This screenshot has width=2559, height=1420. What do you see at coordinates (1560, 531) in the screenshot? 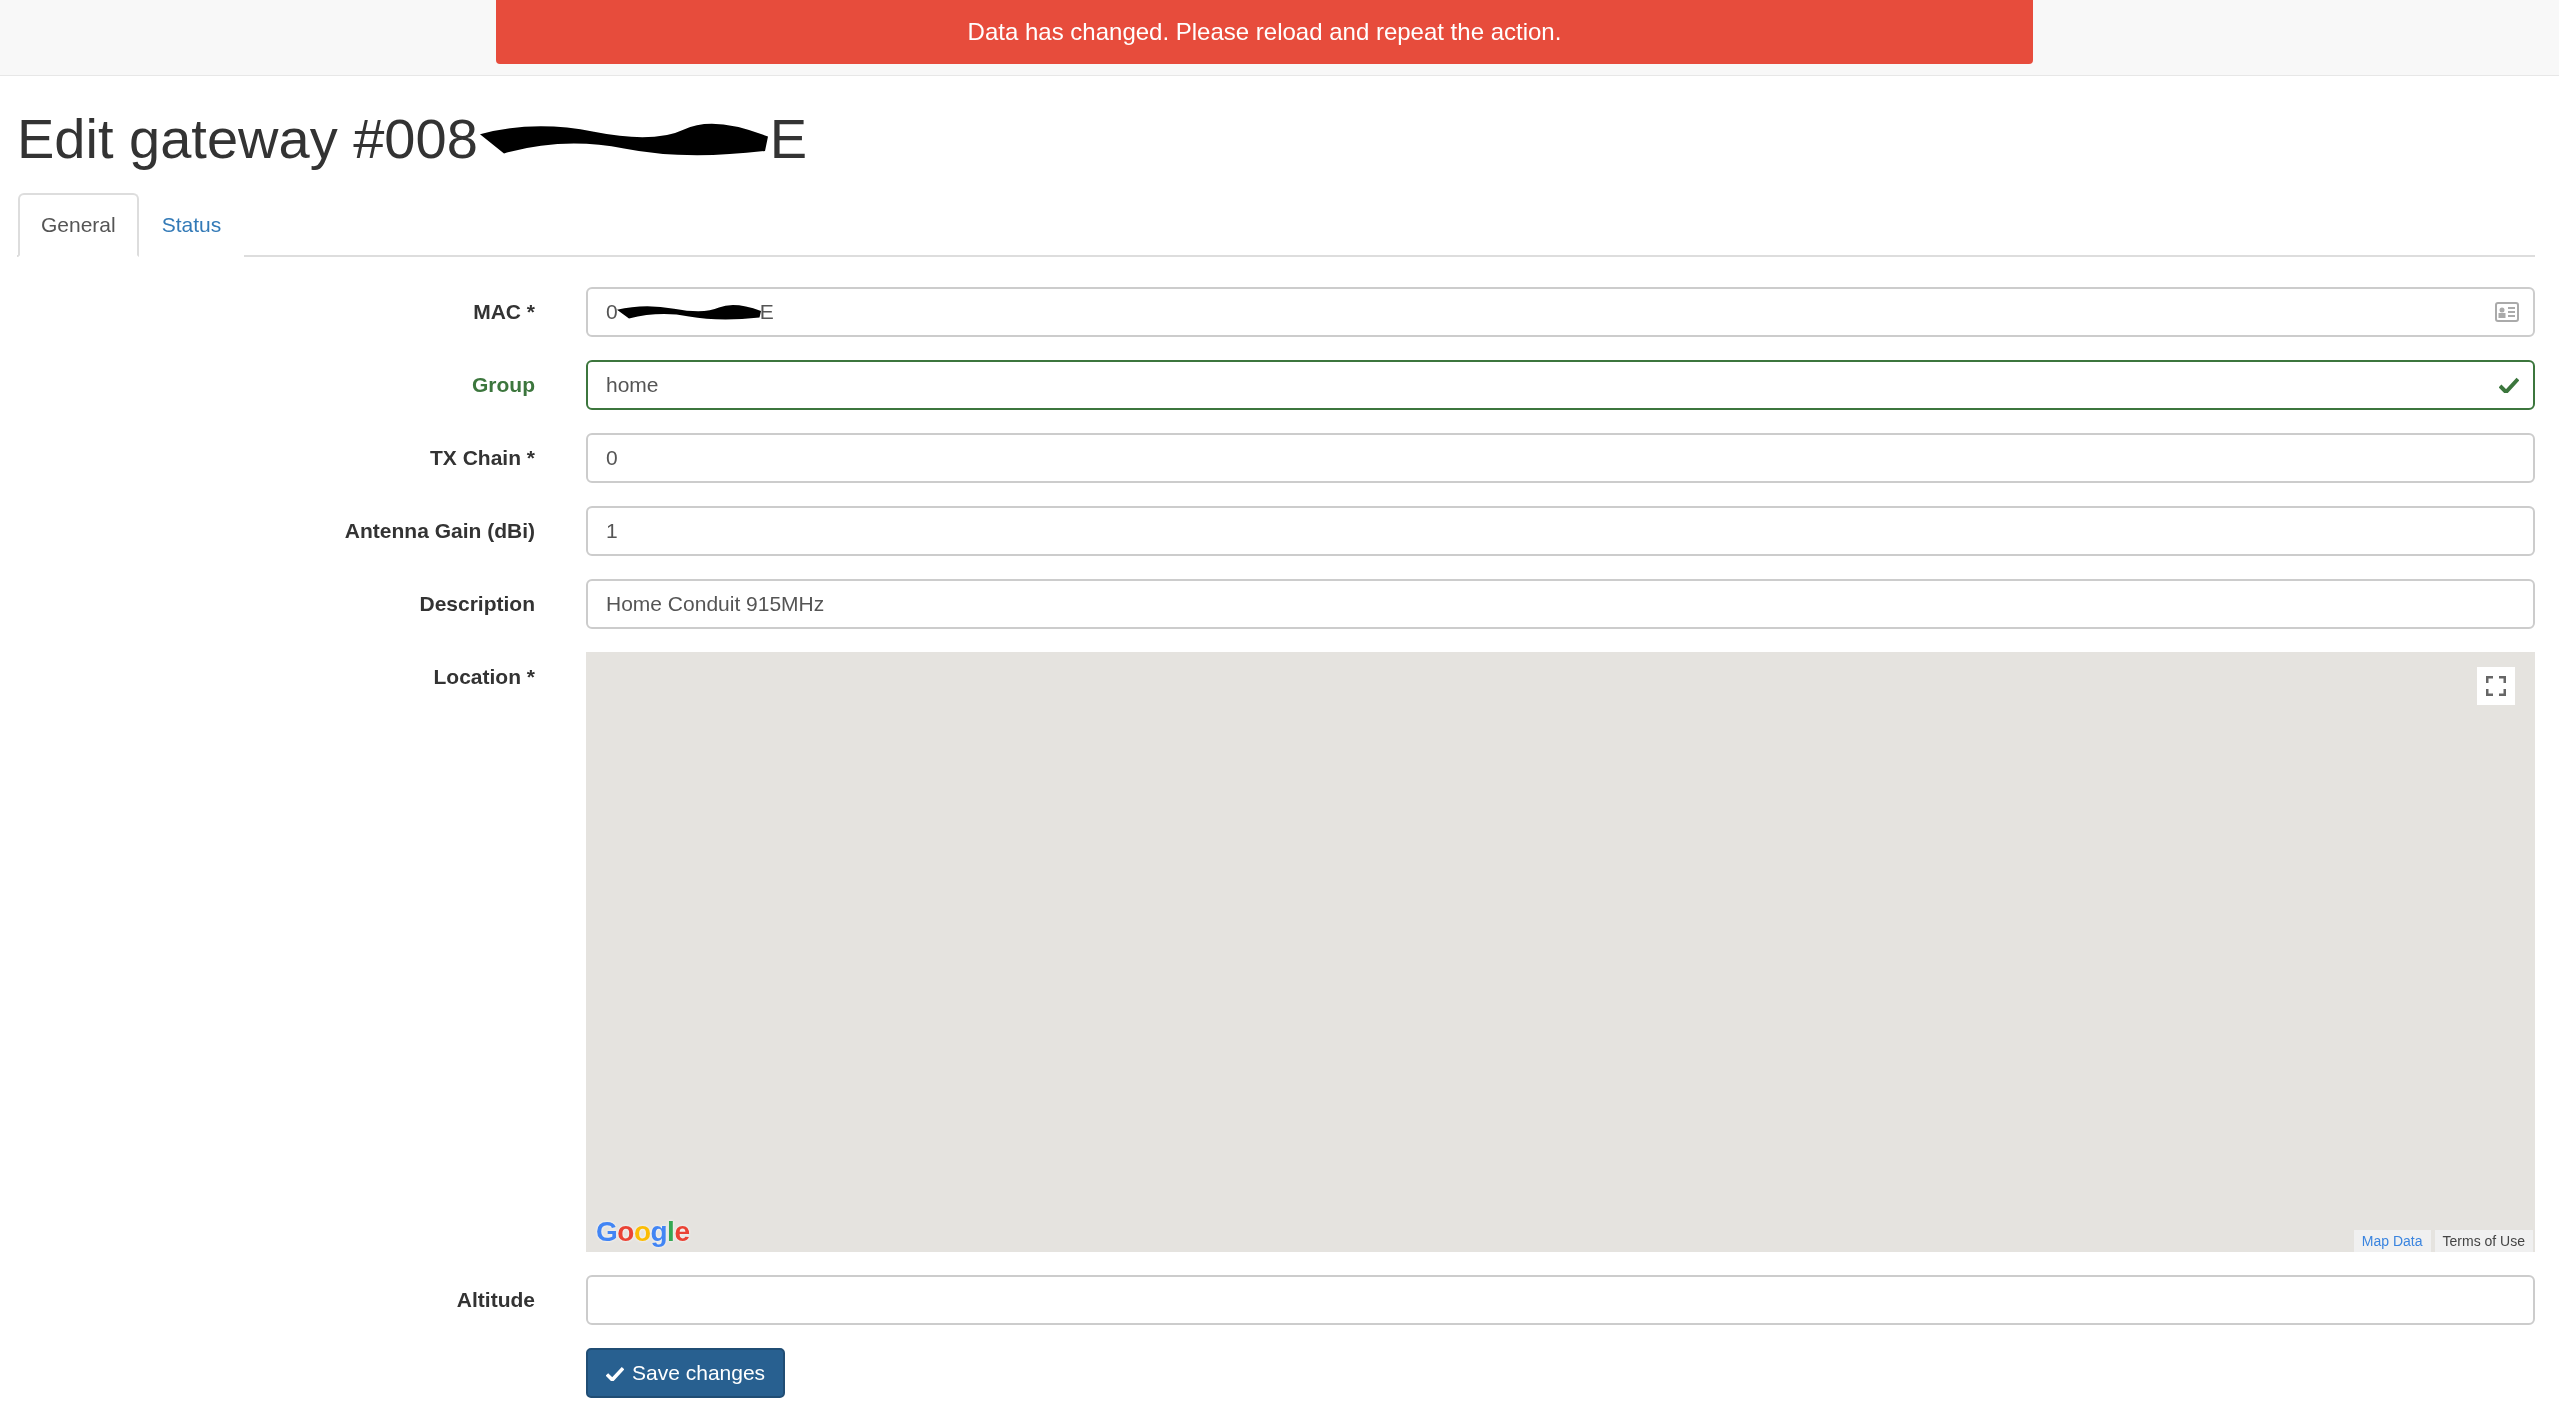
I see `input-field: 1` at bounding box center [1560, 531].